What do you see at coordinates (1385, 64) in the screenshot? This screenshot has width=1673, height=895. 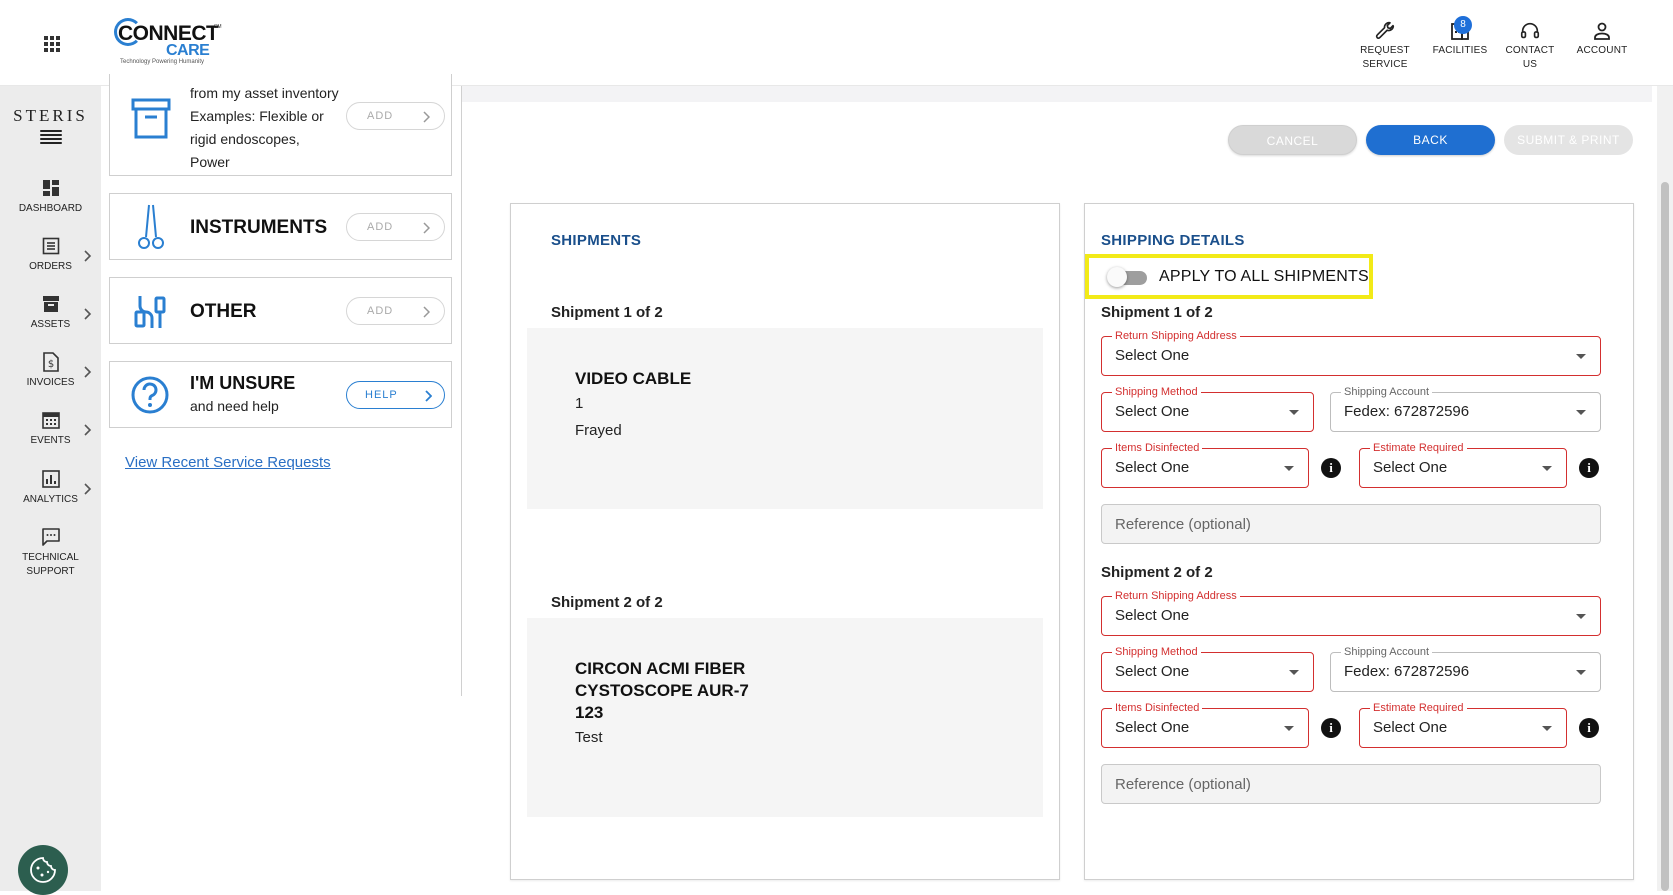 I see `nav-label: SERVICE` at bounding box center [1385, 64].